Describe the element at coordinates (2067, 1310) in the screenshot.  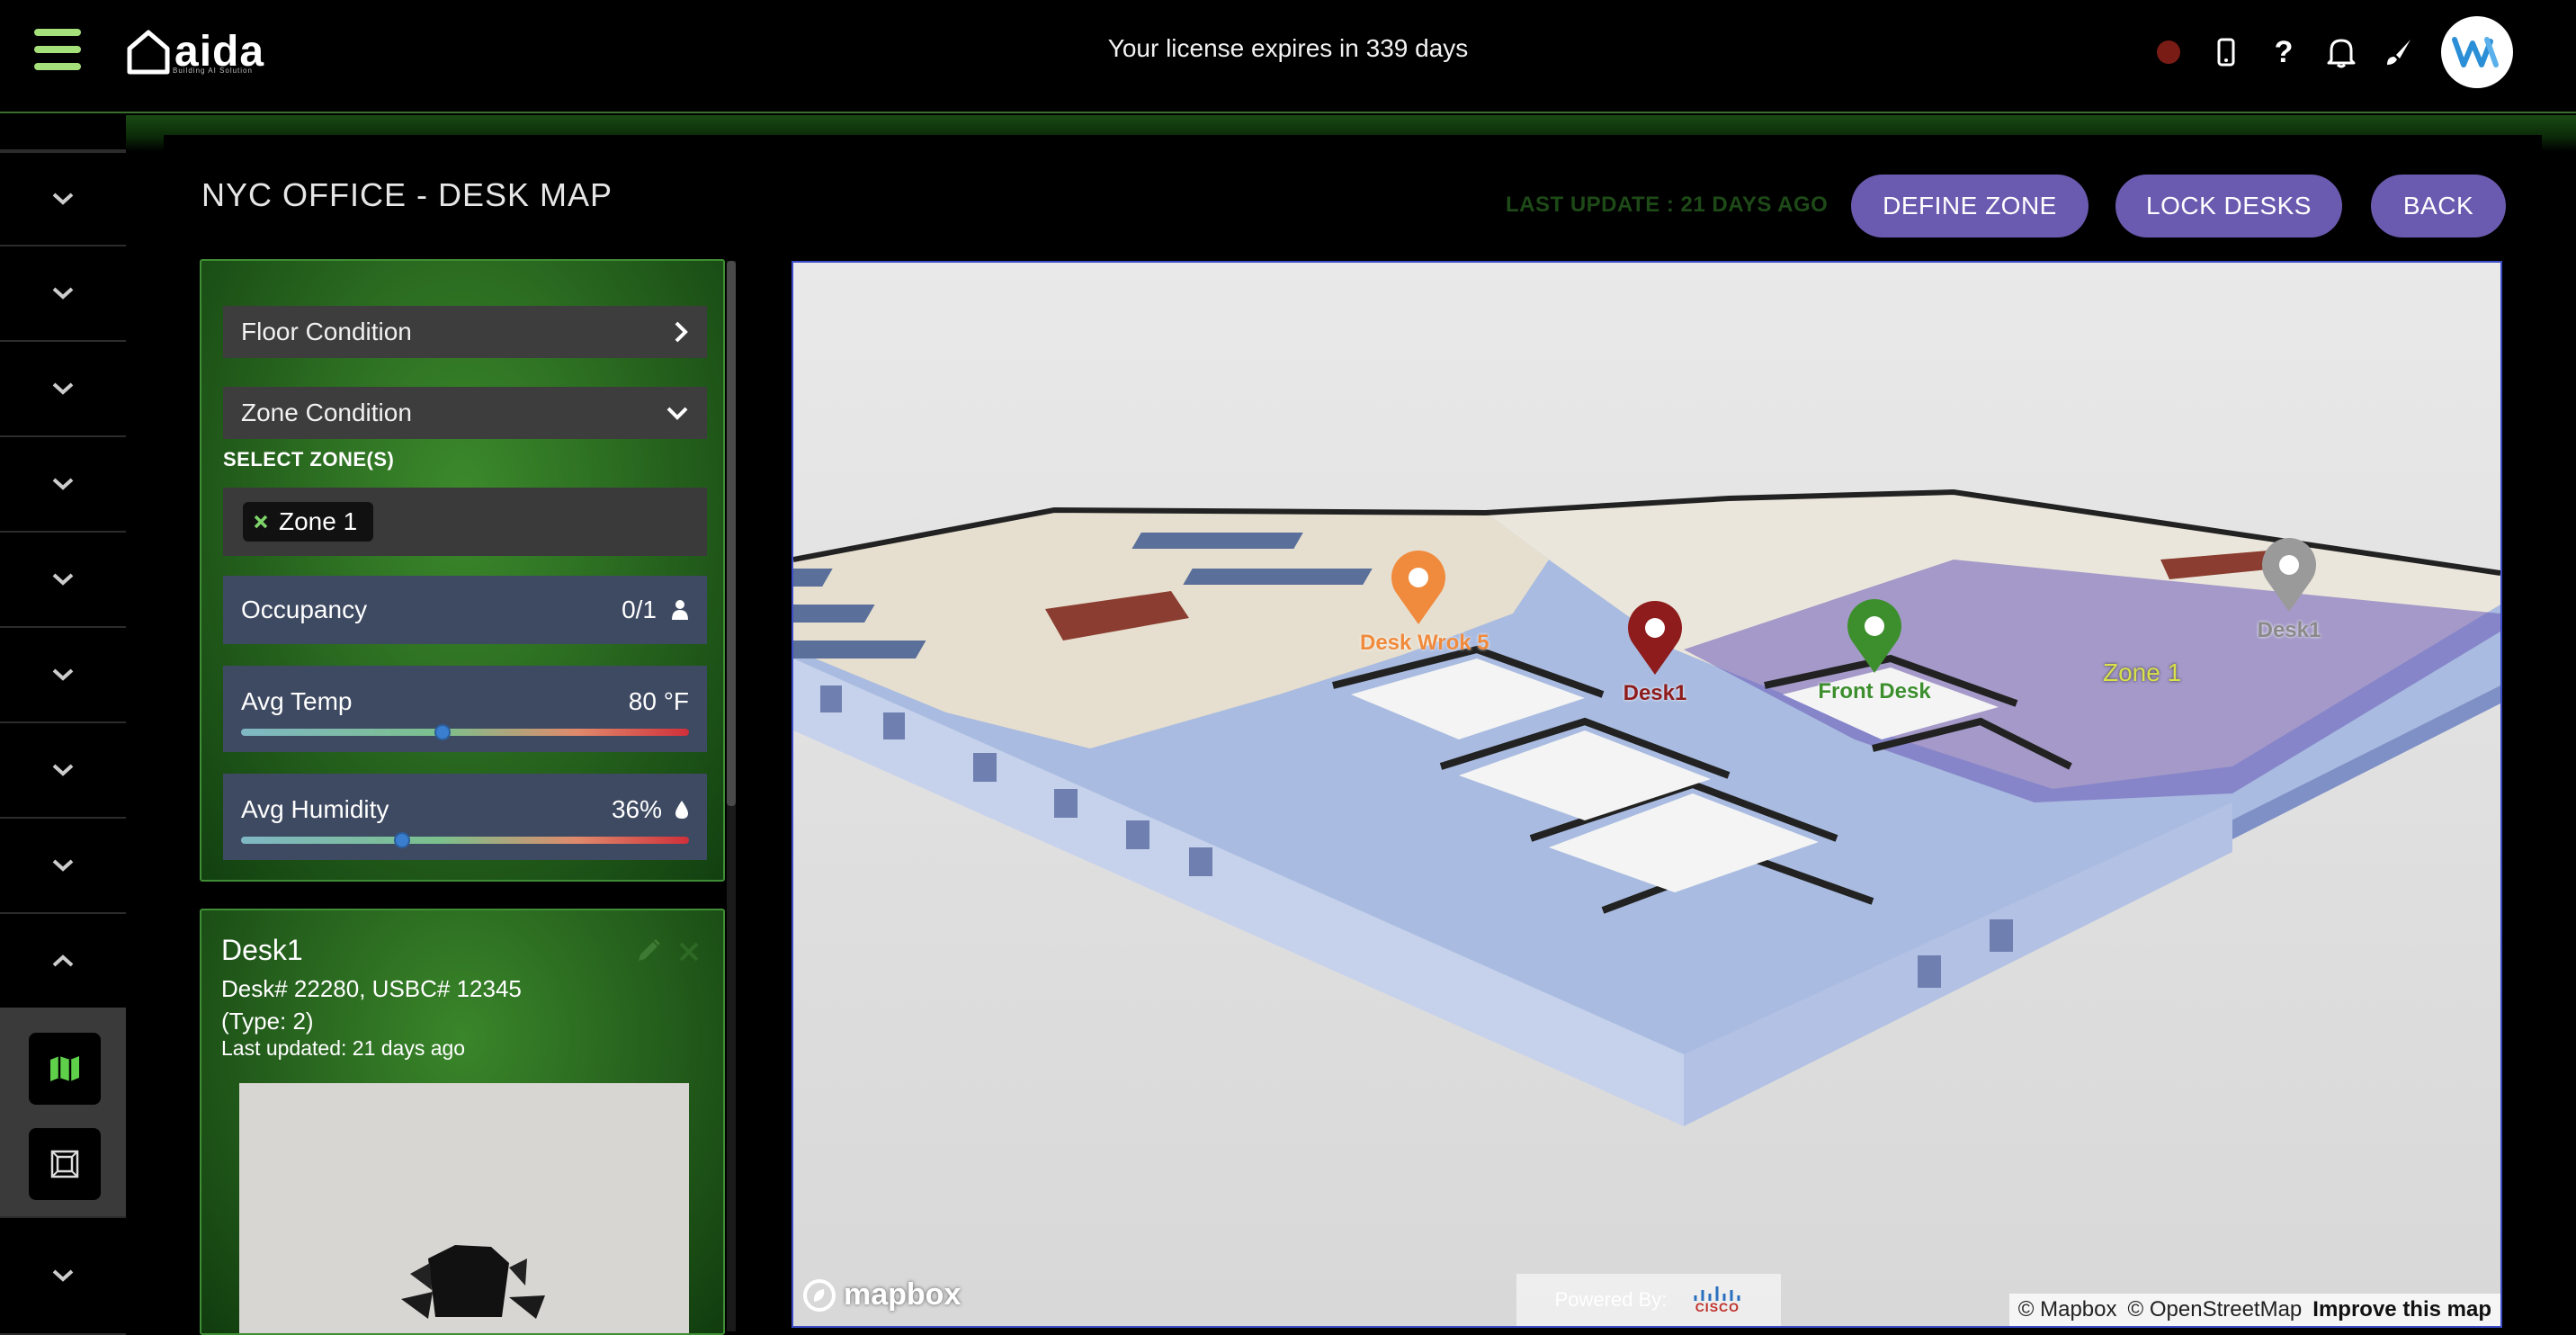
I see `attribution-mapbox-link: © Mapbox` at that location.